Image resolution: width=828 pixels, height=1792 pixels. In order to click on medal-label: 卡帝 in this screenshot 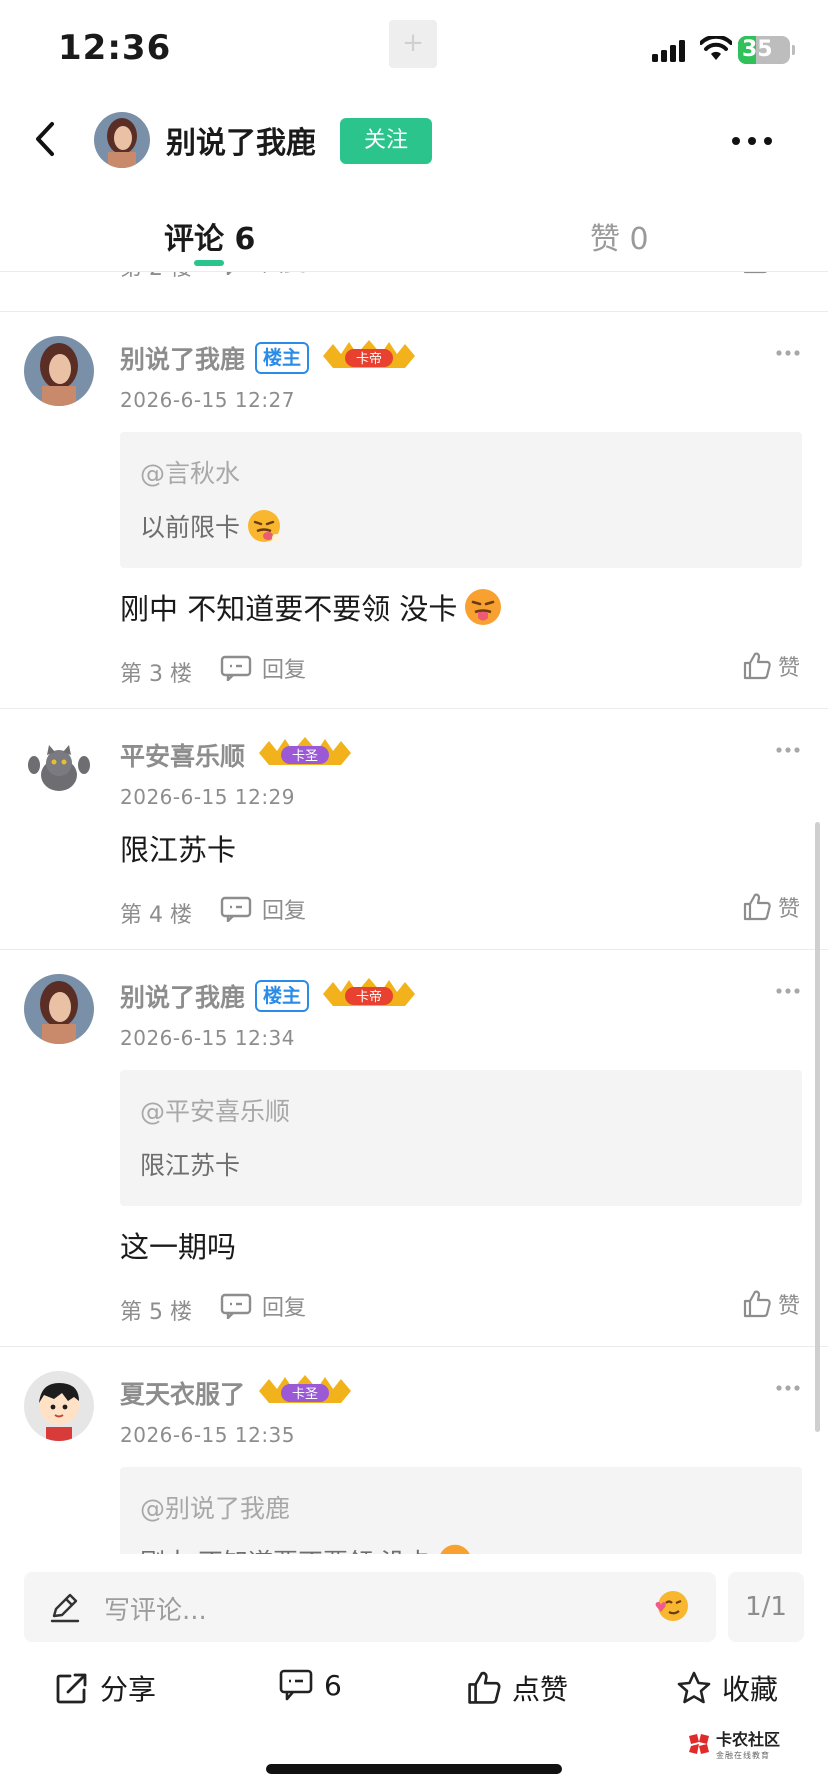, I will do `click(369, 997)`.